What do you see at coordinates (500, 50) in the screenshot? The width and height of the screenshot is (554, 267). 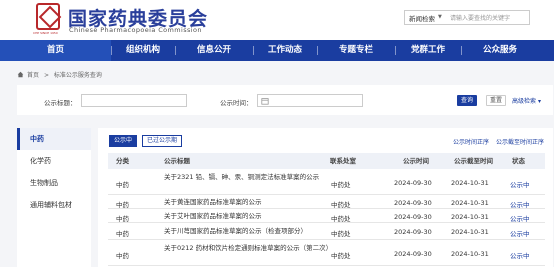 I see `nav-item-public-service: 公众服务` at bounding box center [500, 50].